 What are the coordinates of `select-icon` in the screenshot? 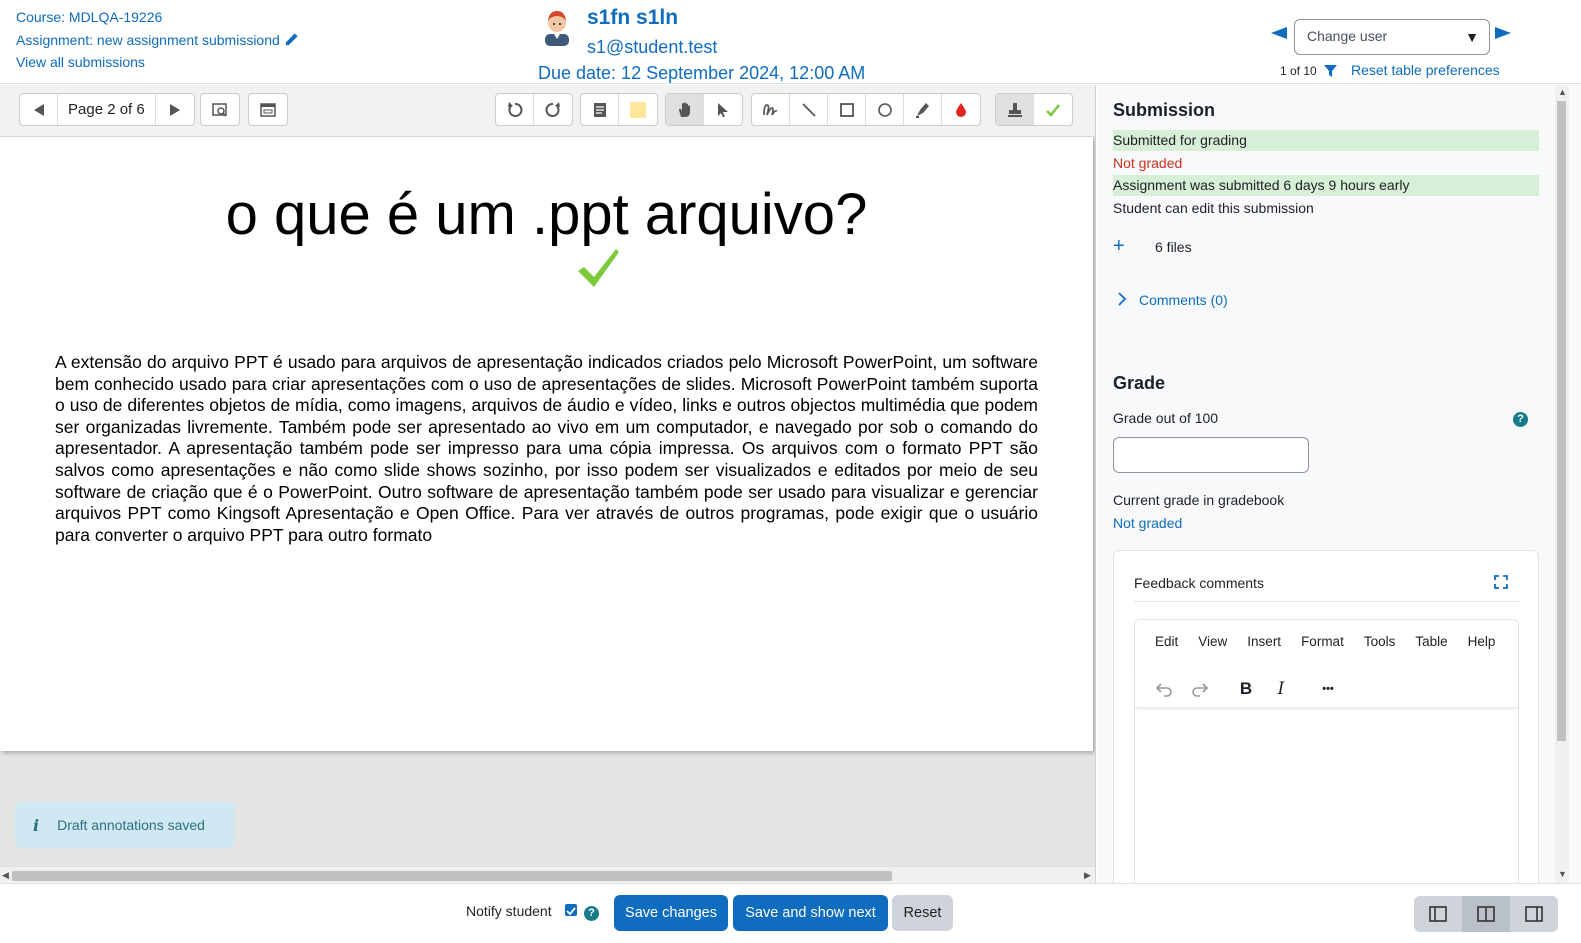 It's located at (723, 109).